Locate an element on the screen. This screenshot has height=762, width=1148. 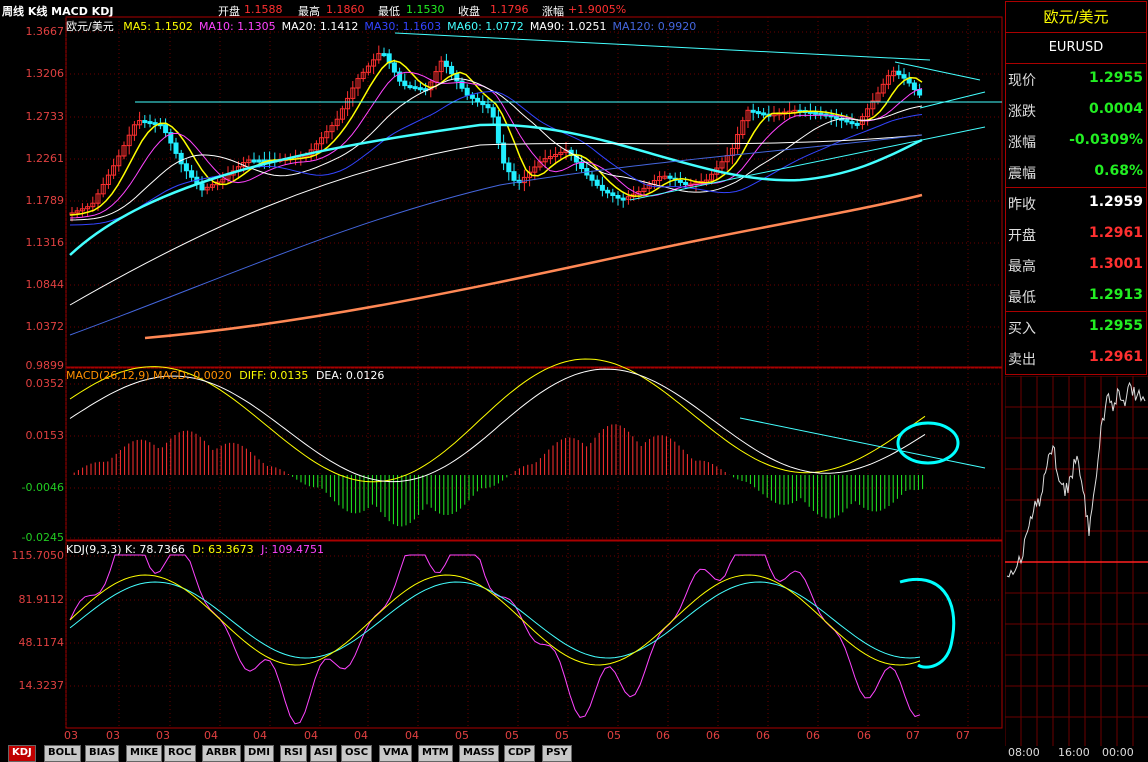
quote-label: 卖出 is located at coordinates (1022, 360).